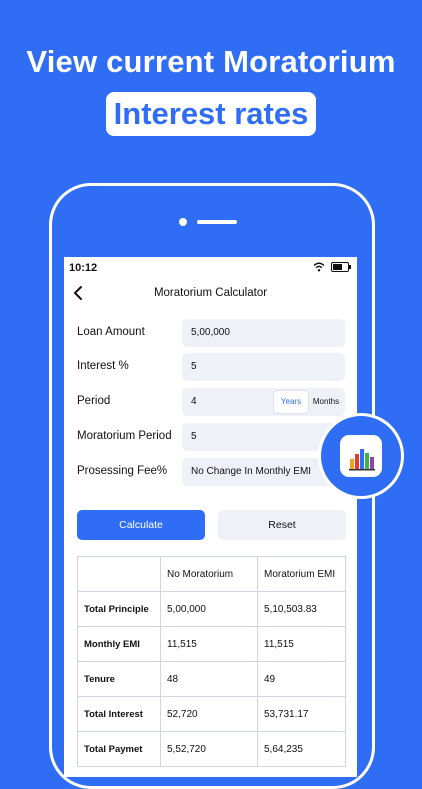 The width and height of the screenshot is (422, 789). Describe the element at coordinates (263, 367) in the screenshot. I see `interest-field: 5` at that location.